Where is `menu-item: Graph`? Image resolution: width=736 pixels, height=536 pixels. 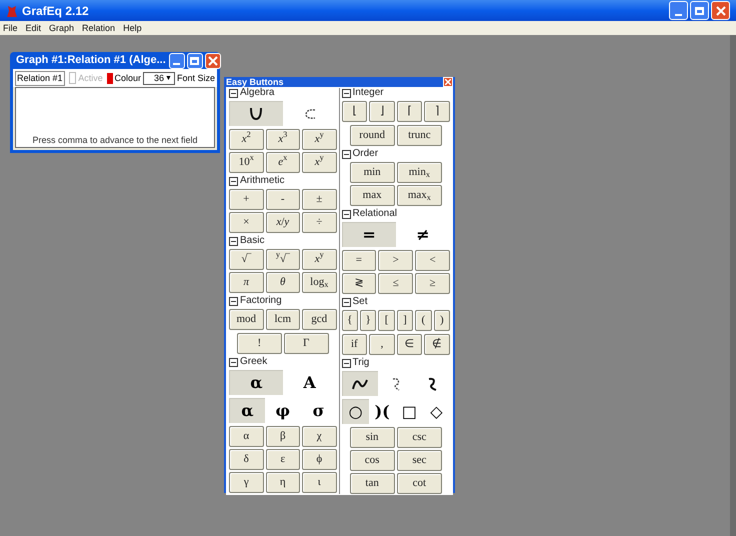
menu-item: Graph is located at coordinates (61, 28).